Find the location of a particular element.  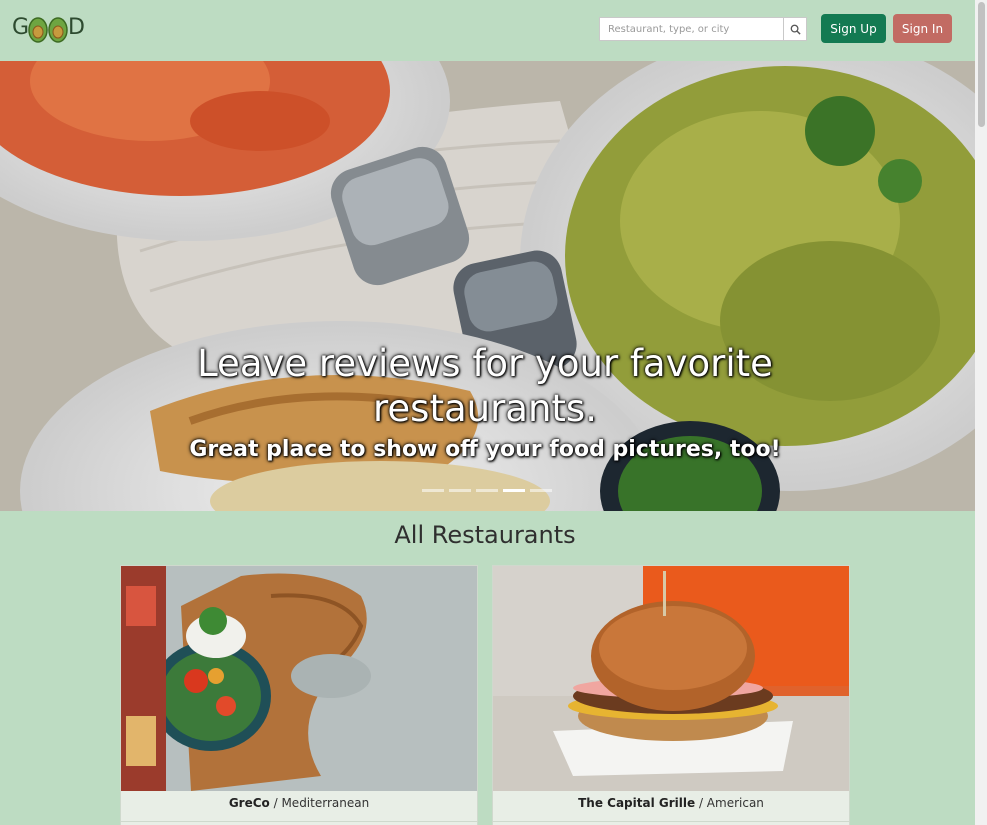

logo-letter-g: G is located at coordinates (21, 27).